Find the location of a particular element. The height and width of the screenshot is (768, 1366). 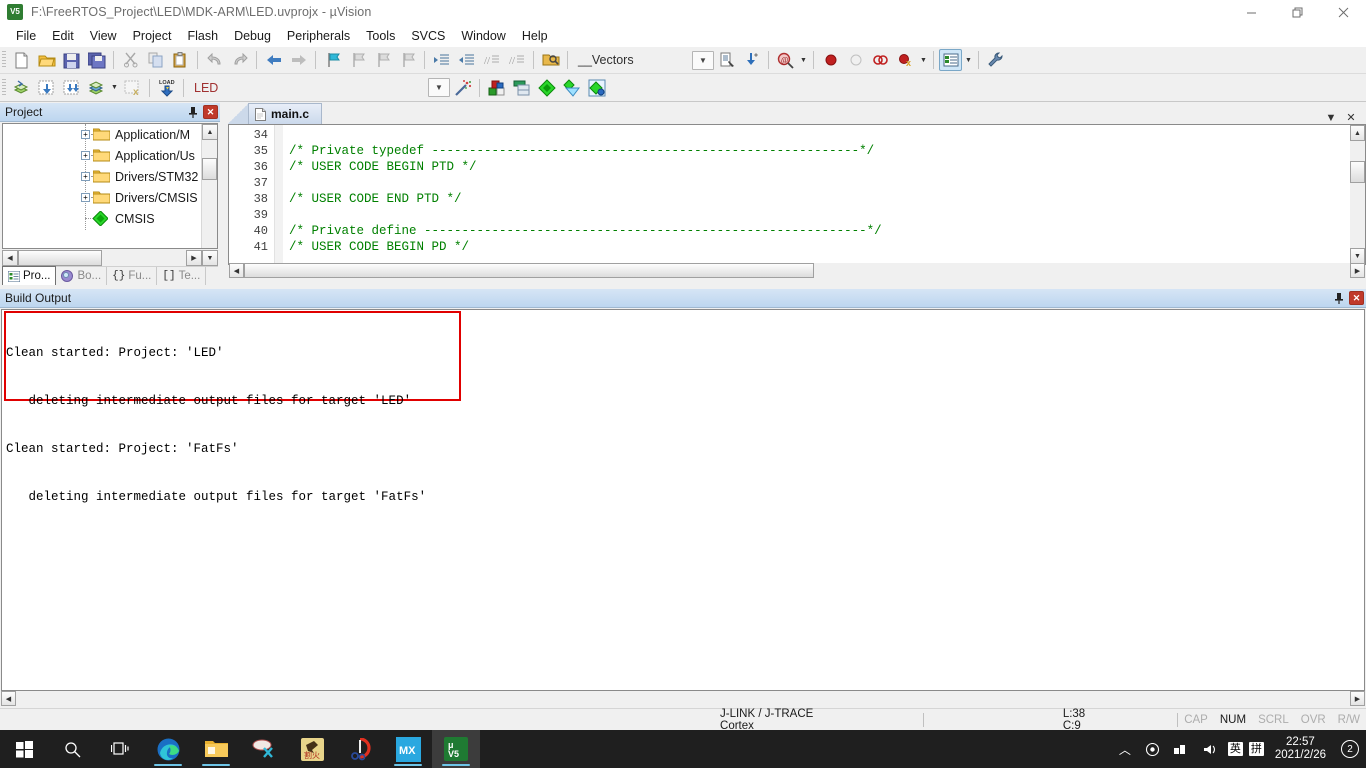

bookmark-toggle-icon is located at coordinates (332, 60).